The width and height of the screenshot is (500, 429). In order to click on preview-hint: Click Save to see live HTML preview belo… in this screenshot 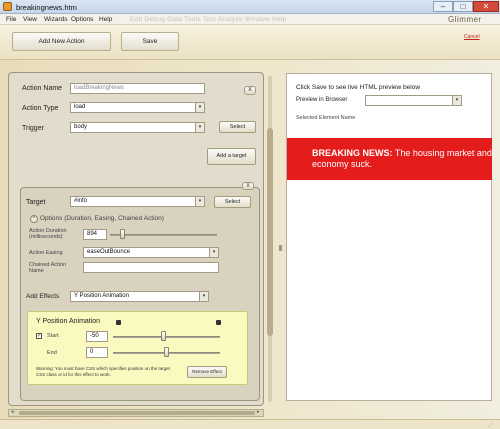, I will do `click(358, 87)`.